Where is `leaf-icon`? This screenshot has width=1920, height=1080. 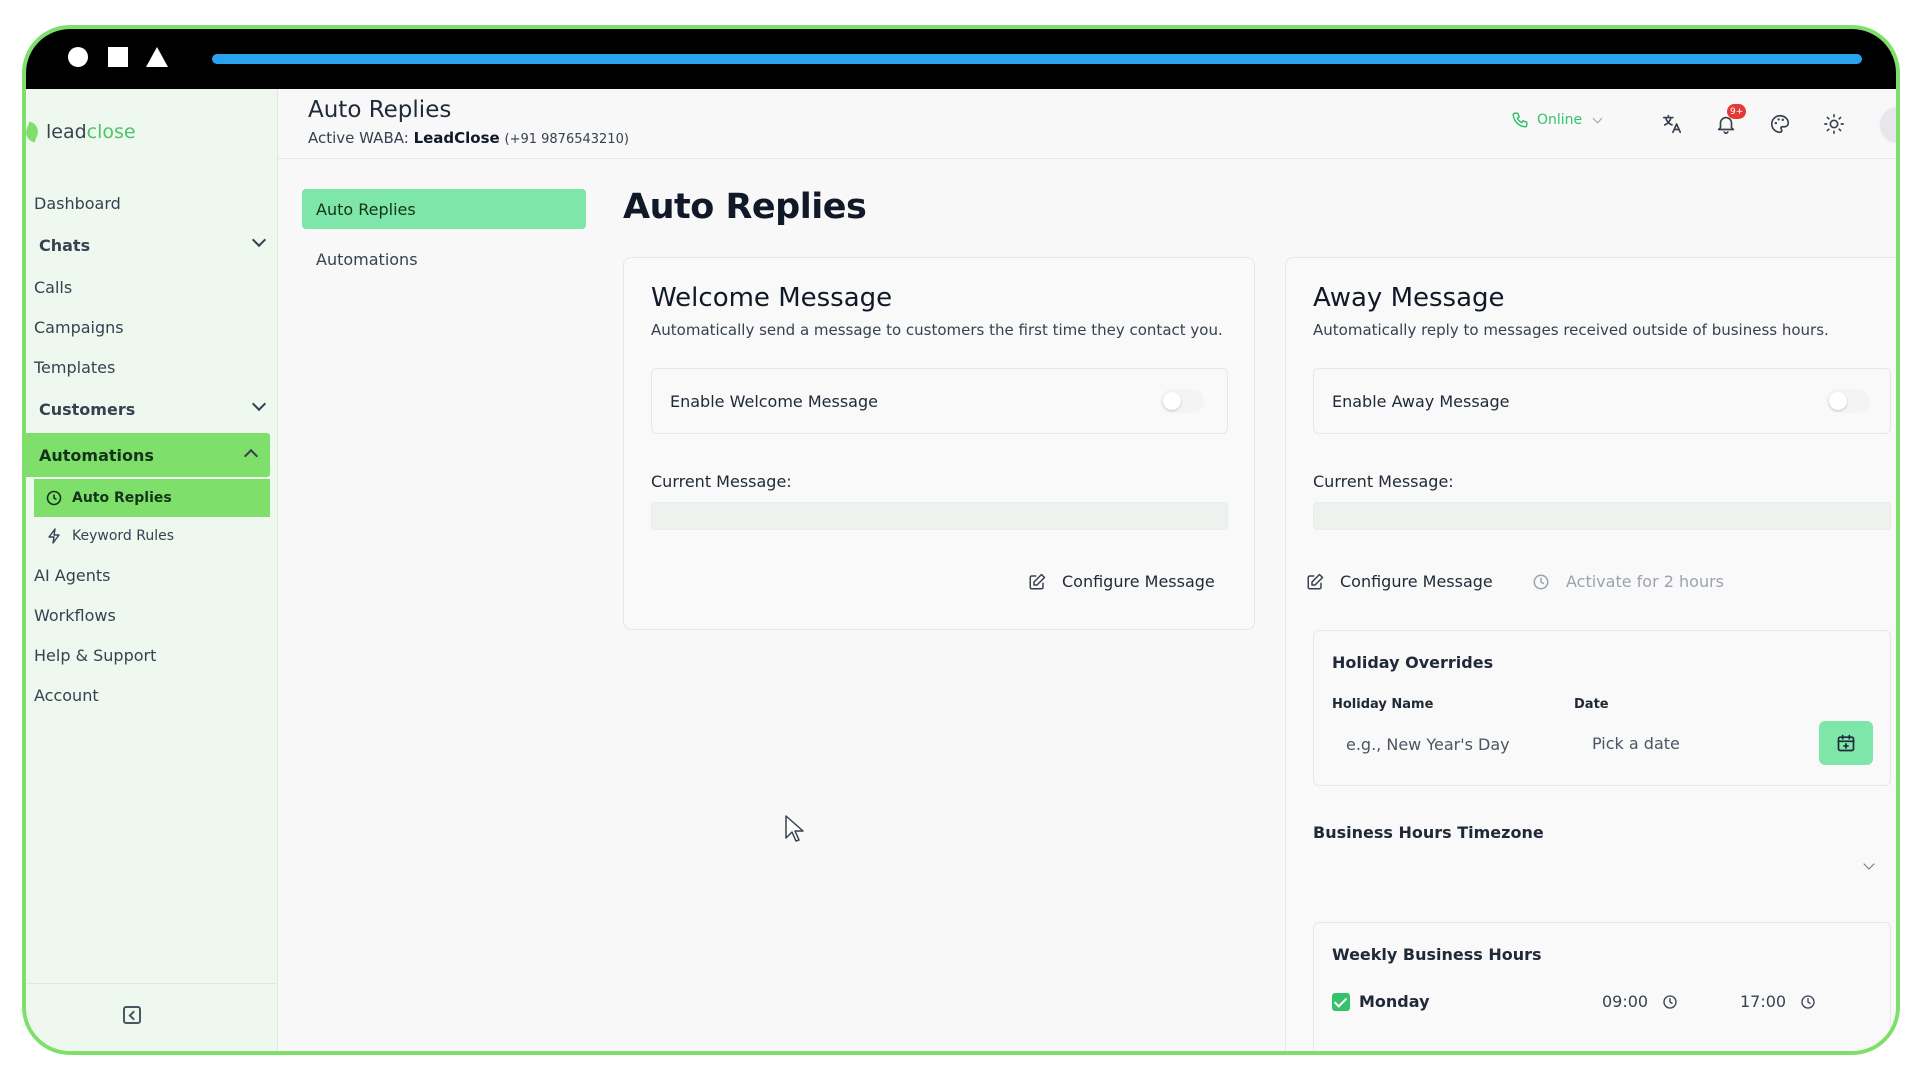
leaf-icon is located at coordinates (33, 132).